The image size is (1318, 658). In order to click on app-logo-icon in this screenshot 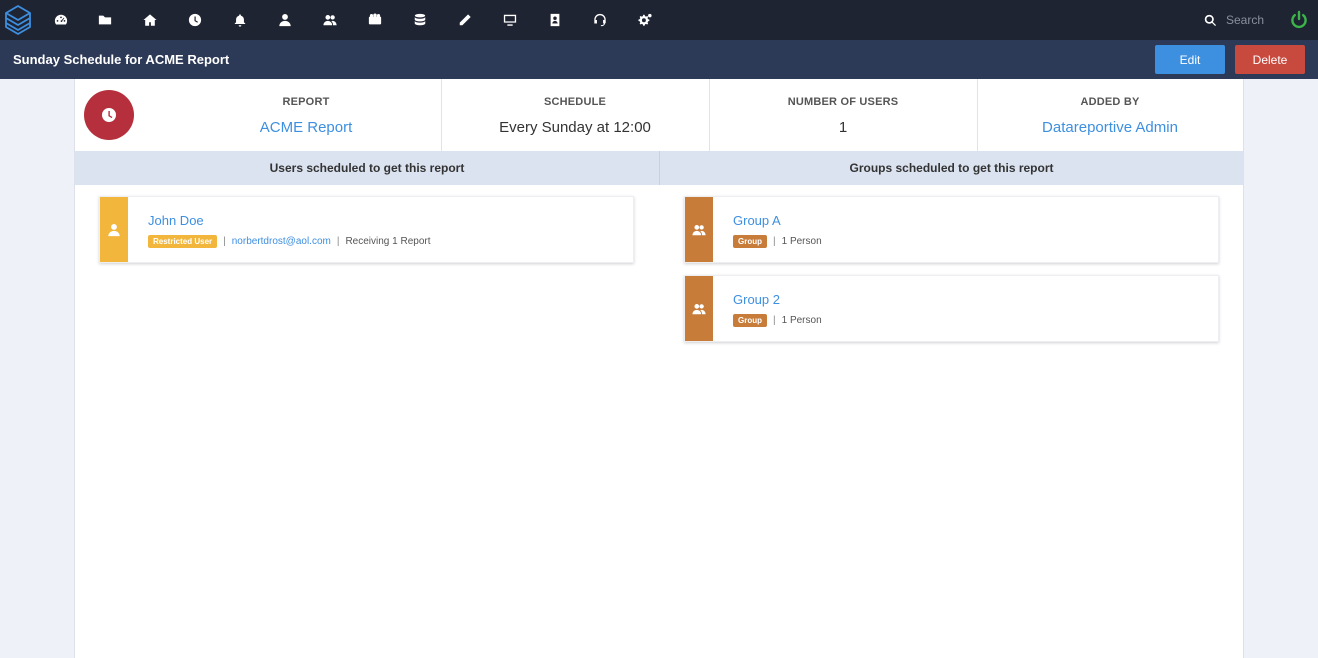, I will do `click(18, 20)`.